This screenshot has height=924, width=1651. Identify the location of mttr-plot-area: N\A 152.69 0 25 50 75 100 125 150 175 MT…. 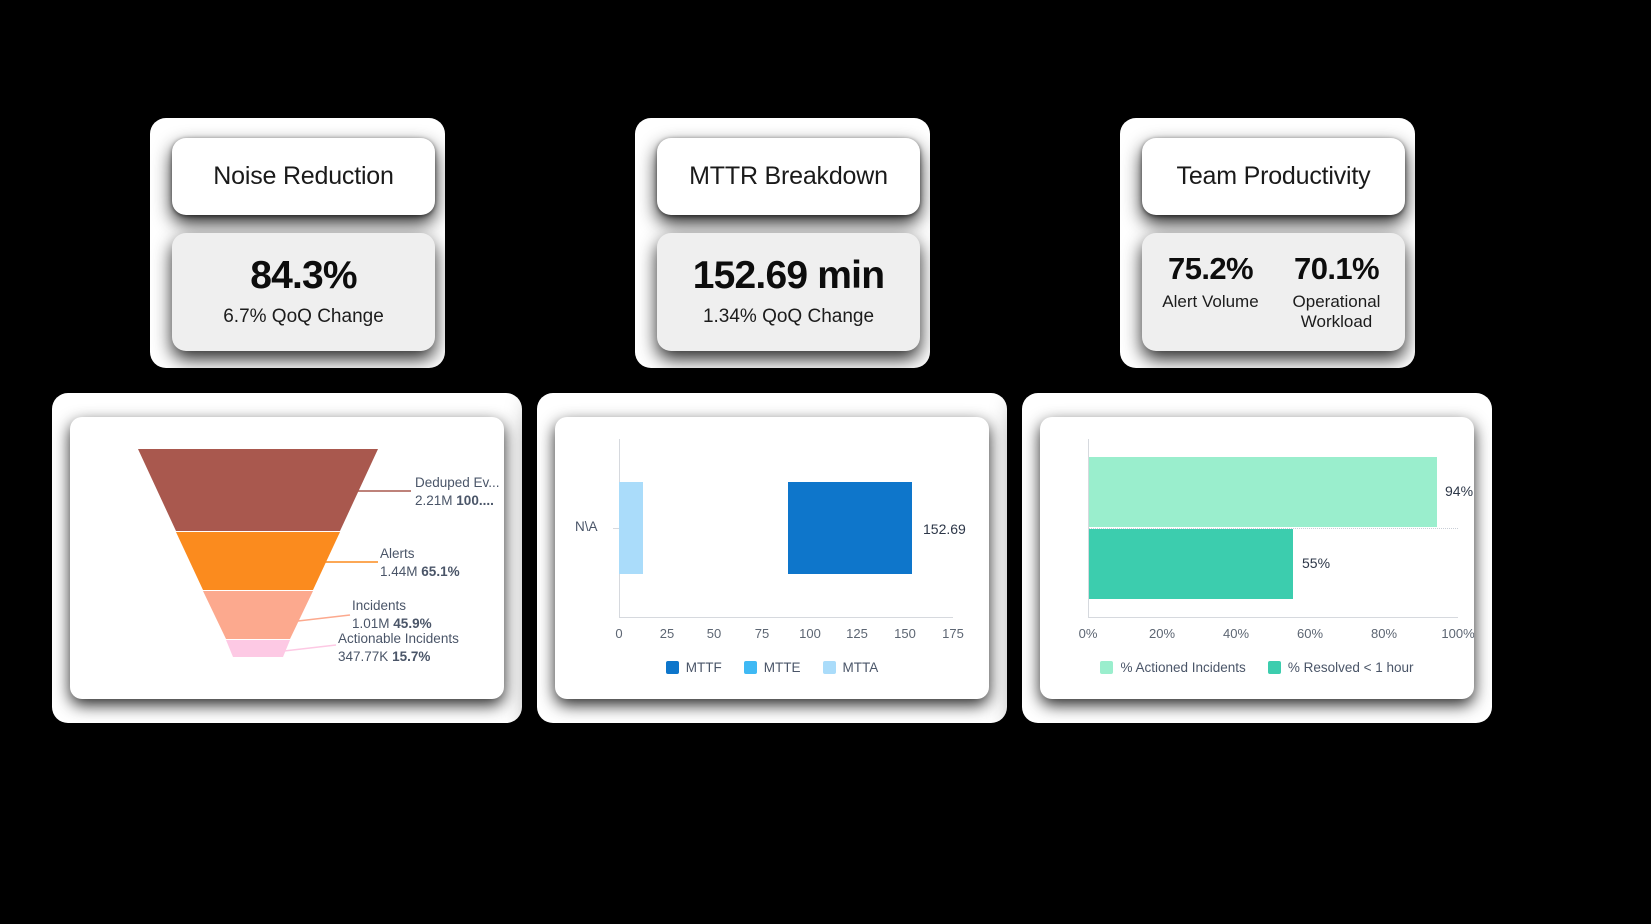
(772, 558).